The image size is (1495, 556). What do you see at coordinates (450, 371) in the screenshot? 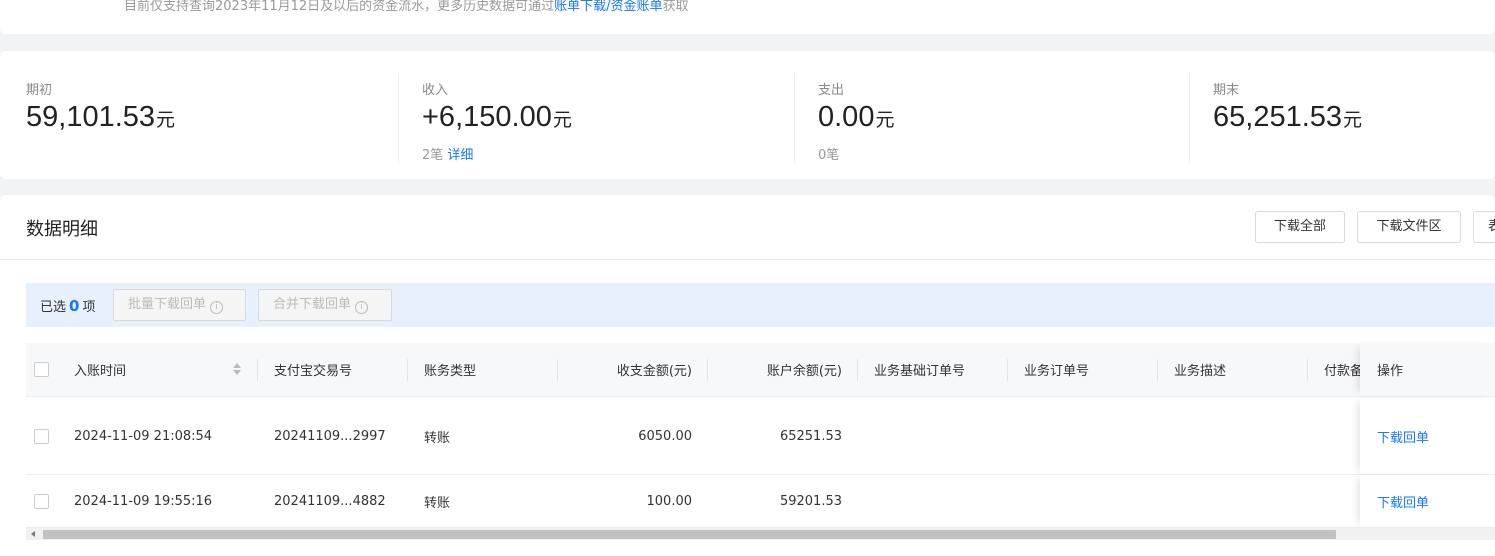
I see `col-header-type: 账务类型` at bounding box center [450, 371].